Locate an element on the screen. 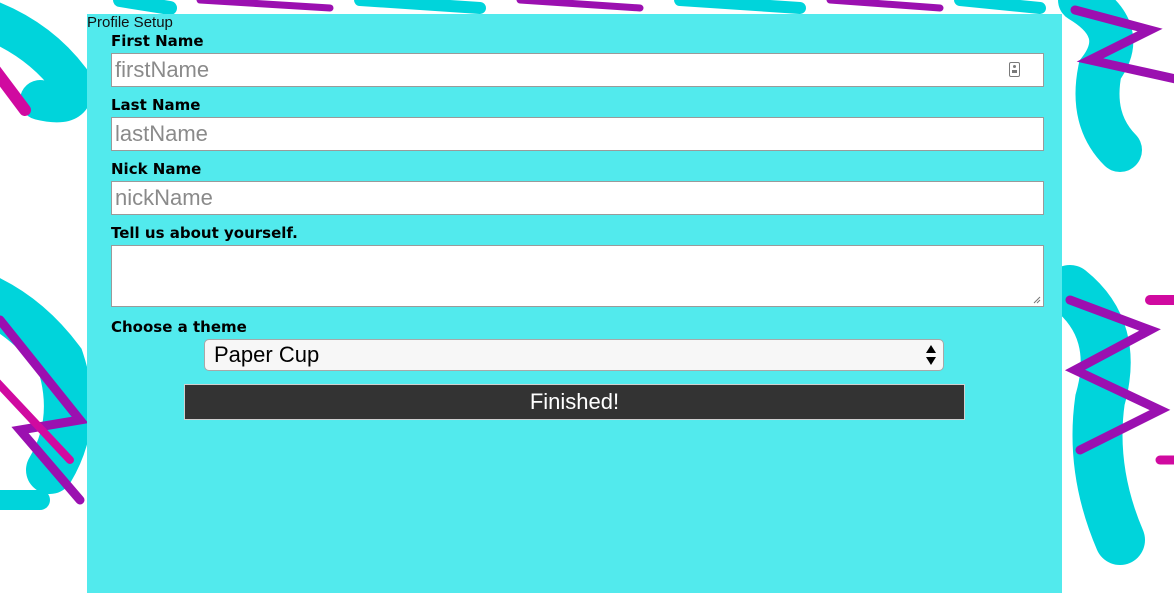 This screenshot has width=1174, height=593. contact-card-icon is located at coordinates (1014, 69).